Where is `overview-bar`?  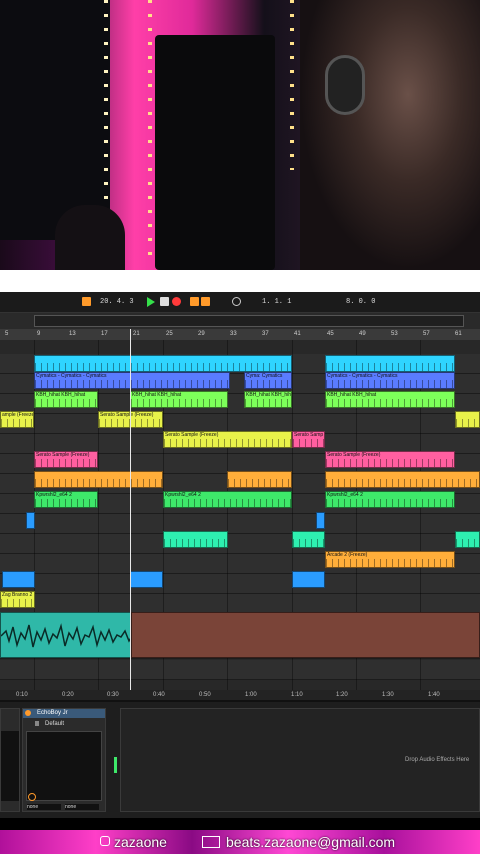 overview-bar is located at coordinates (240, 321).